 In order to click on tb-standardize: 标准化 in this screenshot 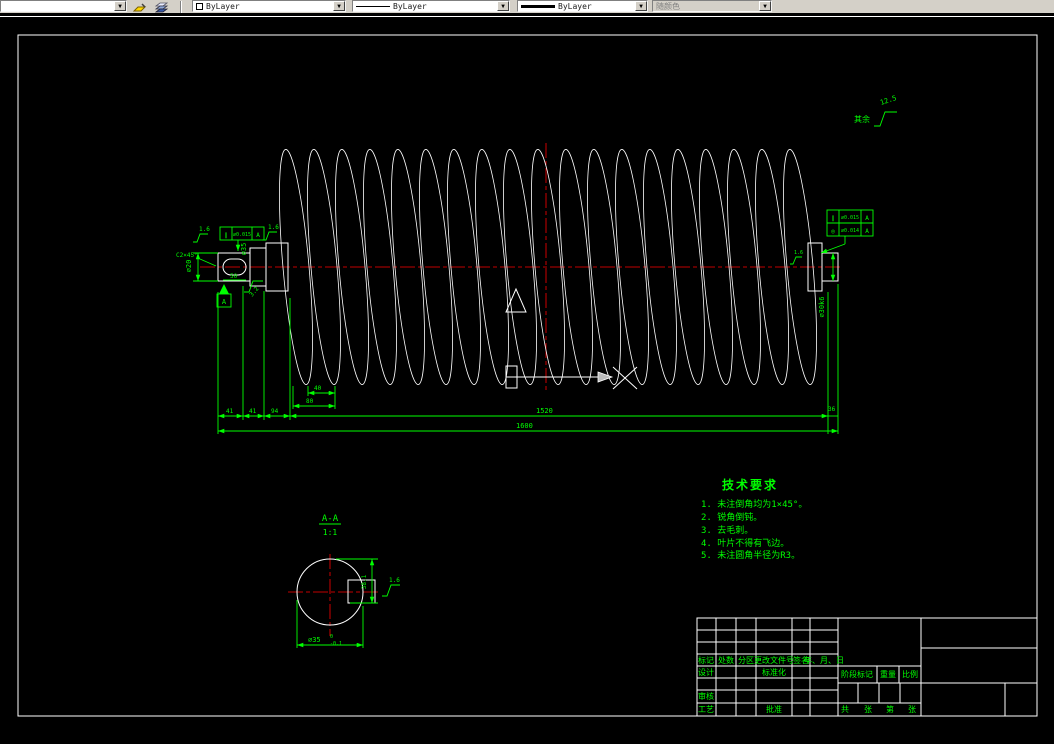, I will do `click(774, 672)`.